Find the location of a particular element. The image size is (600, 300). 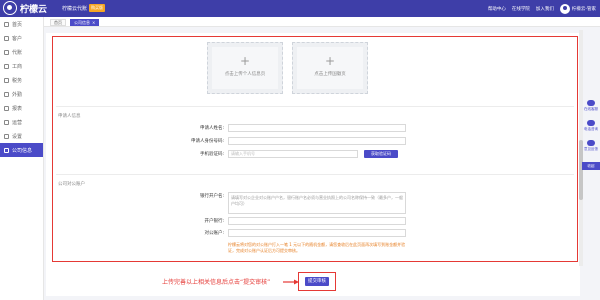

bank-account-input is located at coordinates (317, 233).